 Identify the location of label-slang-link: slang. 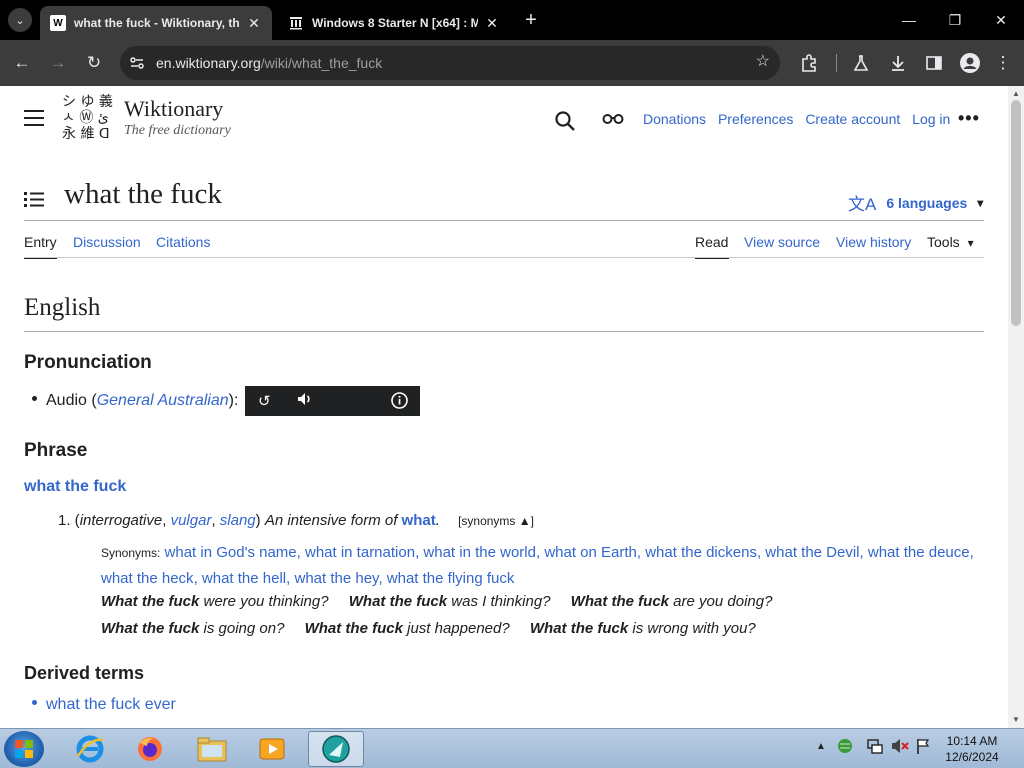
(238, 520).